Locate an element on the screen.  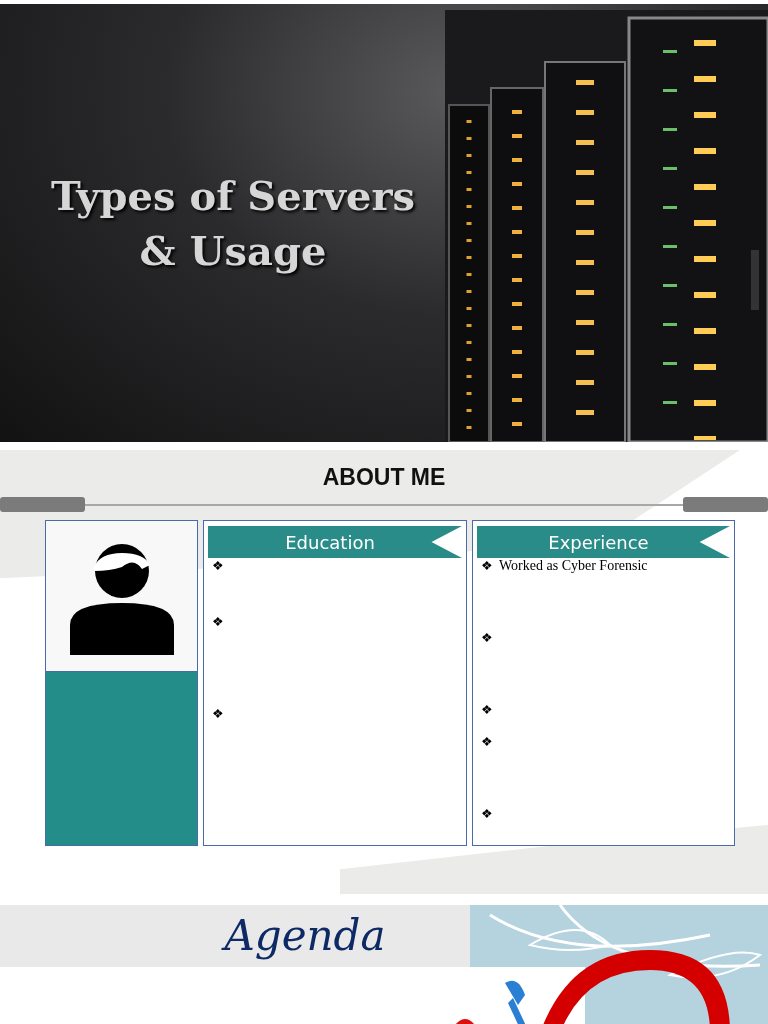
person-icon is located at coordinates (121, 599).